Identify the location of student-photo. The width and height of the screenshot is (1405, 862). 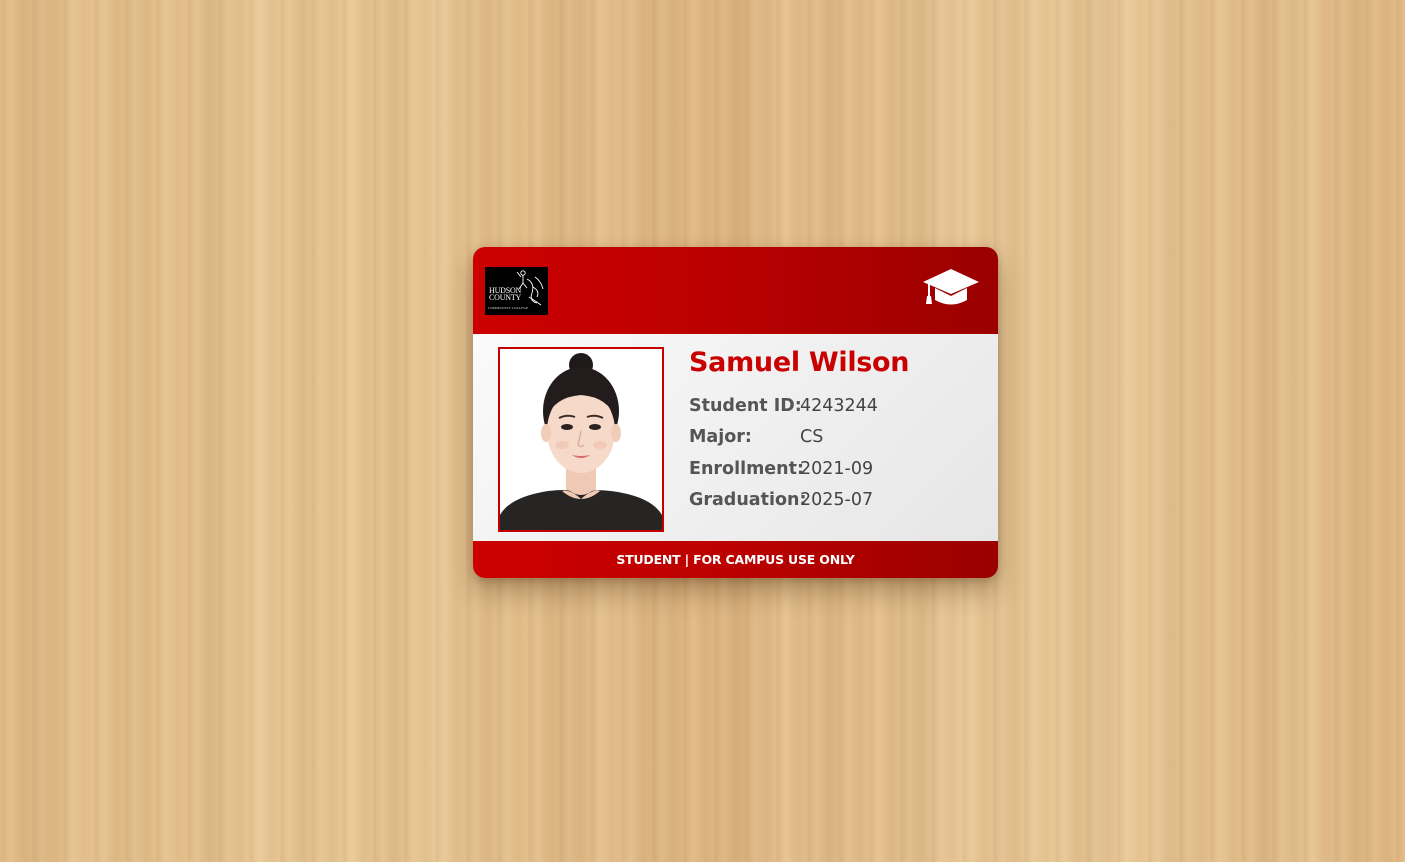
(581, 439).